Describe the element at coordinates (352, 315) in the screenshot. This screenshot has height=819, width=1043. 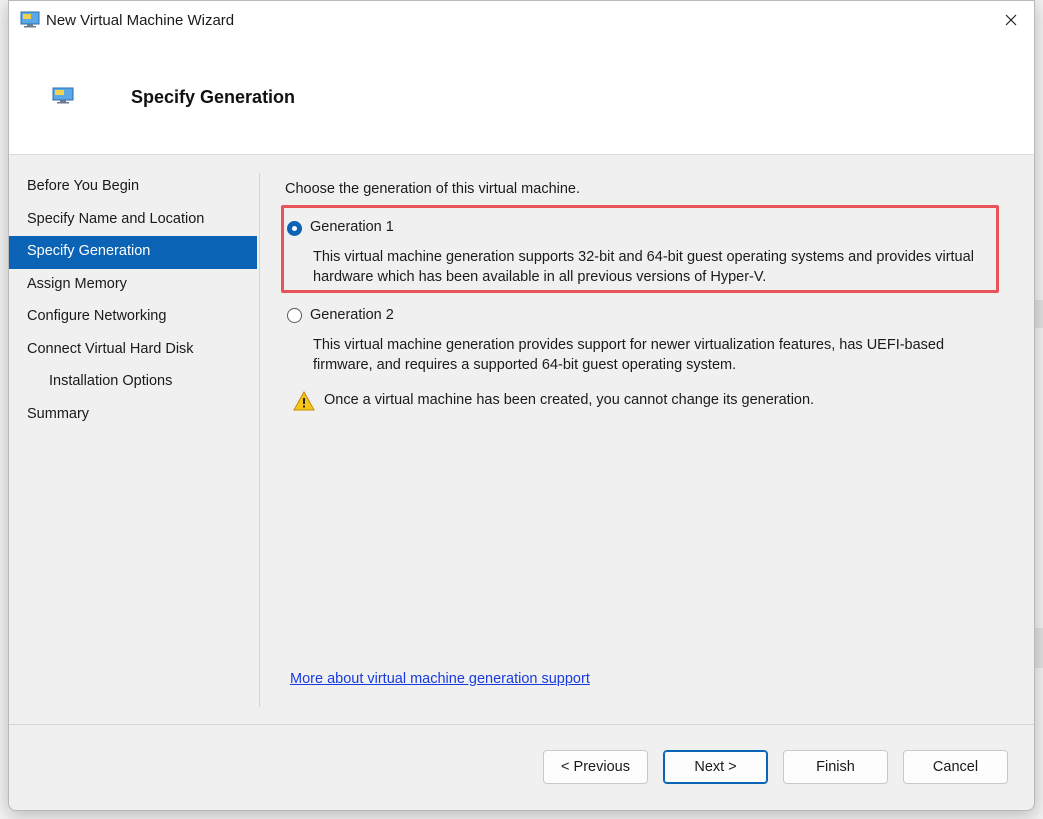
I see `generation-2-label: Generation 2` at that location.